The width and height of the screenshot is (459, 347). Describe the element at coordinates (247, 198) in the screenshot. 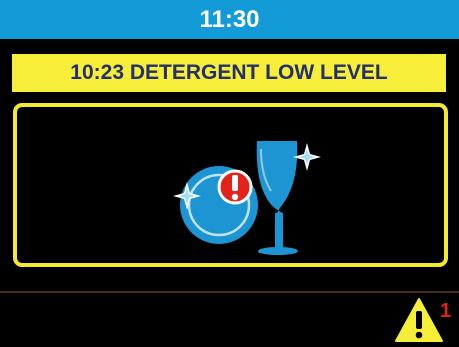

I see `dishes-alert-icon` at that location.